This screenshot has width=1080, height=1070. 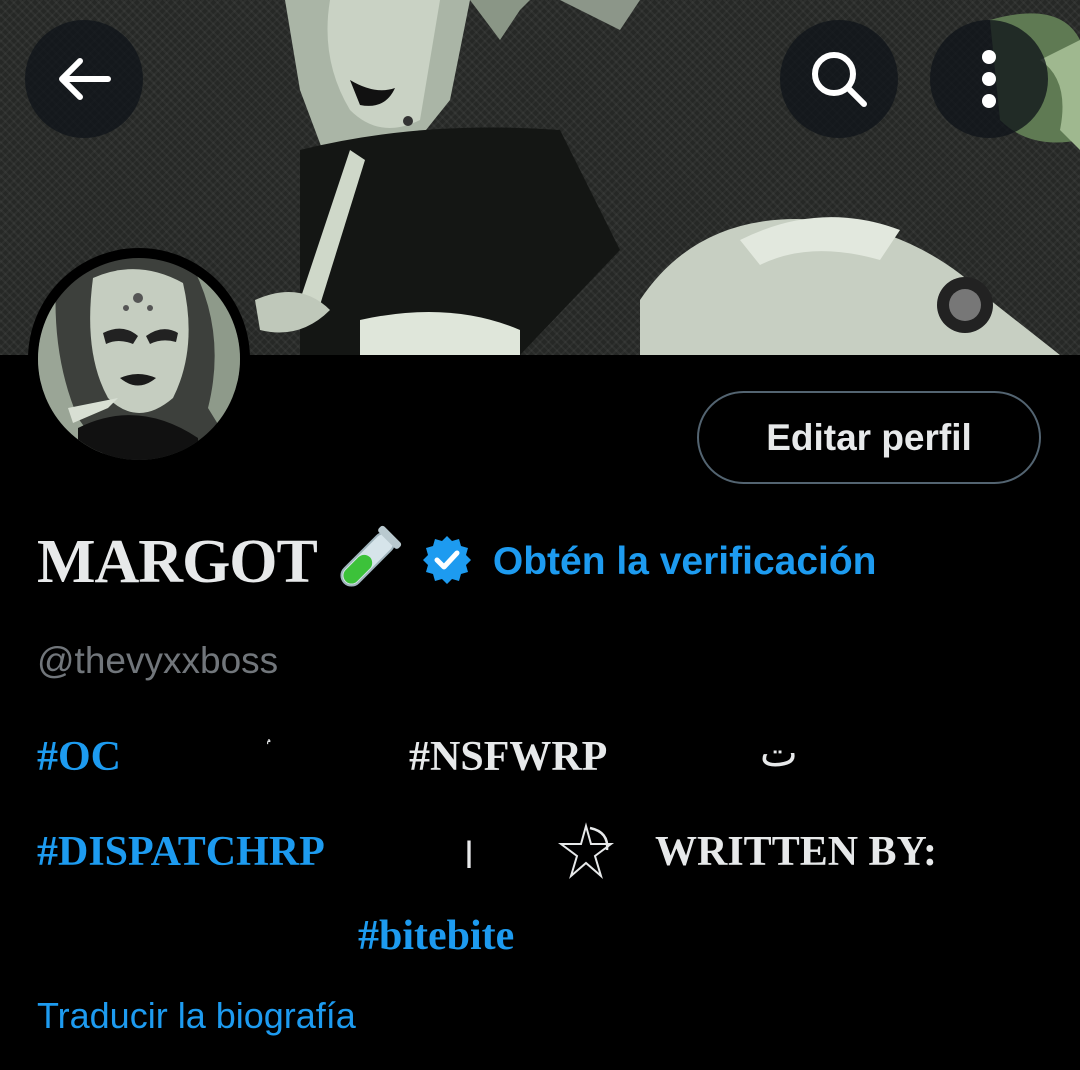 I want to click on edit-profile-button: Editar perfil, so click(x=869, y=437).